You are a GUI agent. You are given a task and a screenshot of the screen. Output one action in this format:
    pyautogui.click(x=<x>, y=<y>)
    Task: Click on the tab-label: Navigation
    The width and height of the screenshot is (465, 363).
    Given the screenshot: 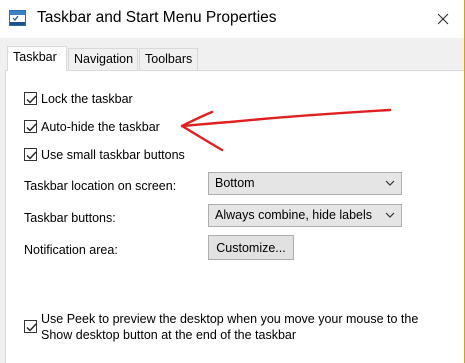 What is the action you would take?
    pyautogui.click(x=104, y=59)
    